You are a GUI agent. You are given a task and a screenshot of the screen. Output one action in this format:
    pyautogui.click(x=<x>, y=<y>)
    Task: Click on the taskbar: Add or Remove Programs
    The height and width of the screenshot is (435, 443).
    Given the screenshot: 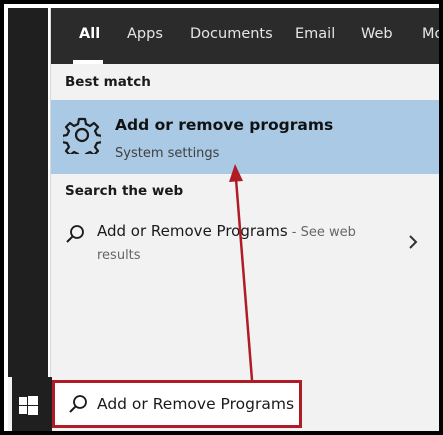 What is the action you would take?
    pyautogui.click(x=223, y=406)
    